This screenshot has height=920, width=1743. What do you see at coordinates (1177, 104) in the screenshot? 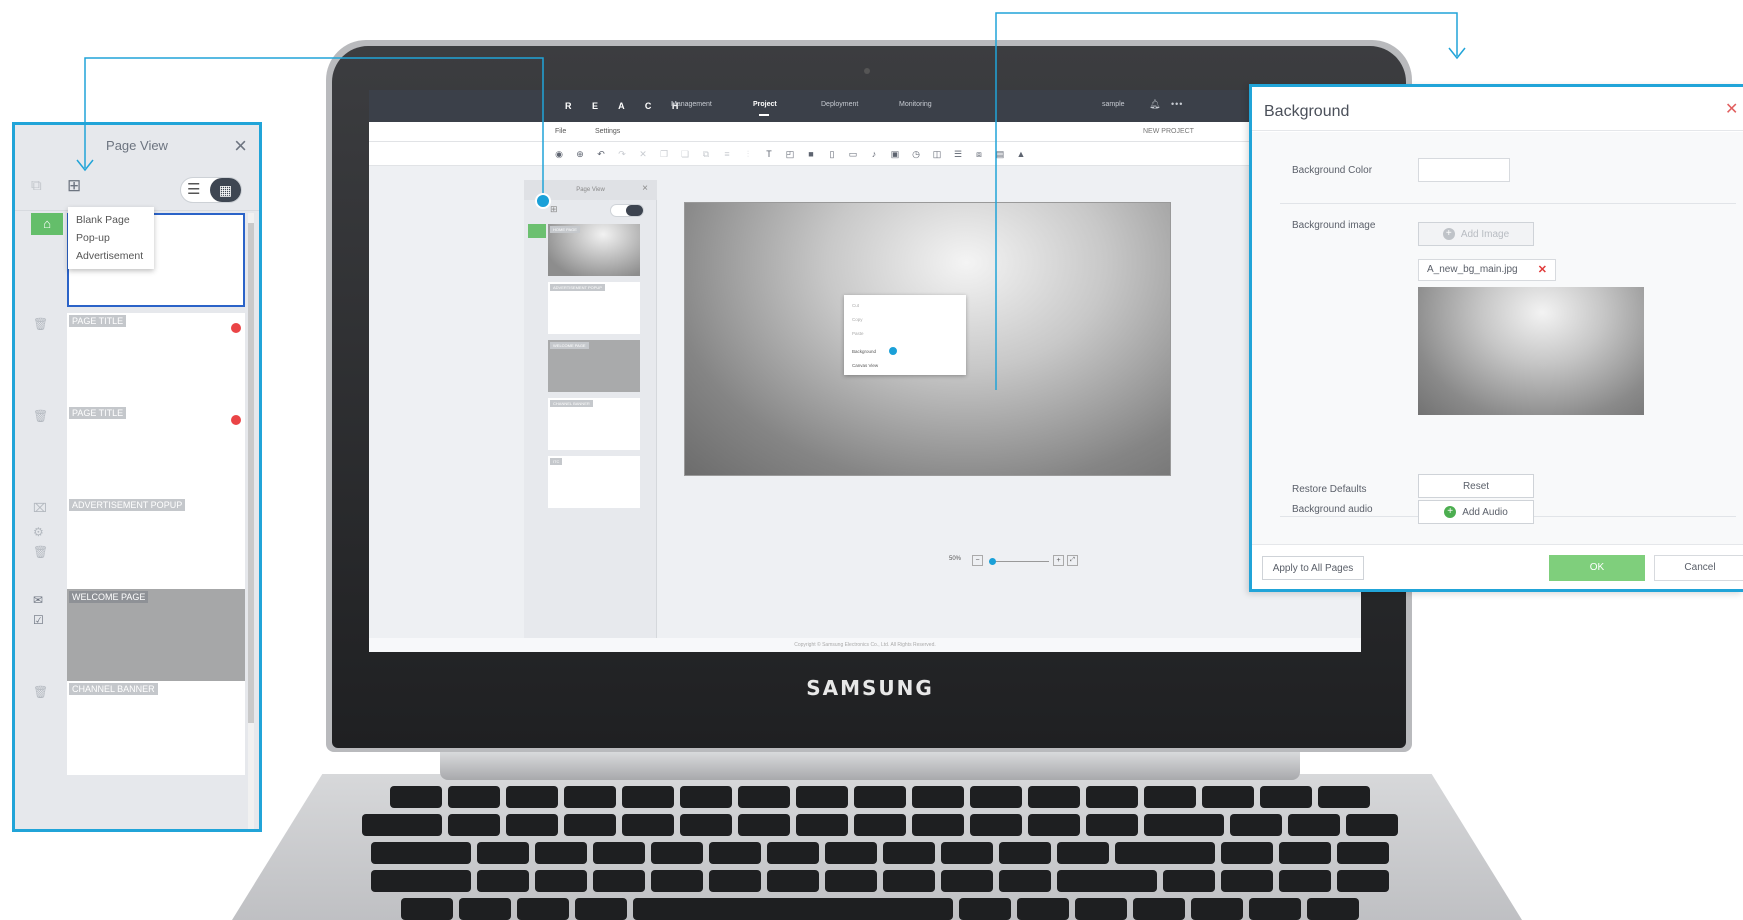
I see `more-icon: •••` at bounding box center [1177, 104].